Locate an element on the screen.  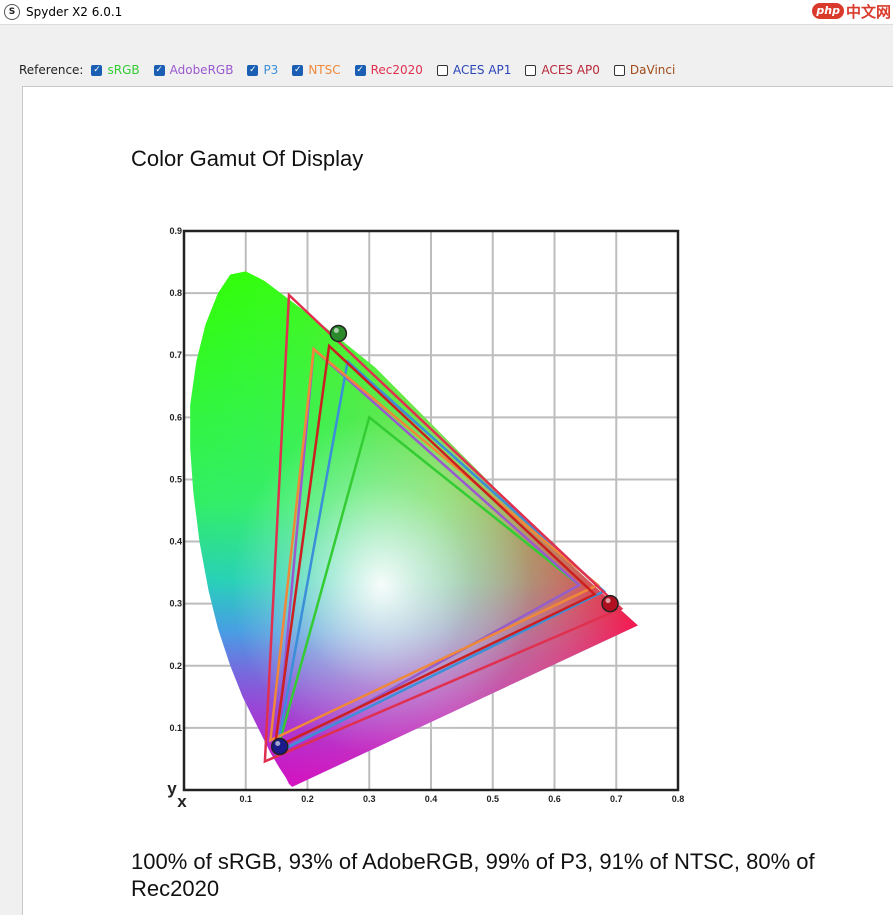
x-tick-label: 0.3 is located at coordinates (369, 799).